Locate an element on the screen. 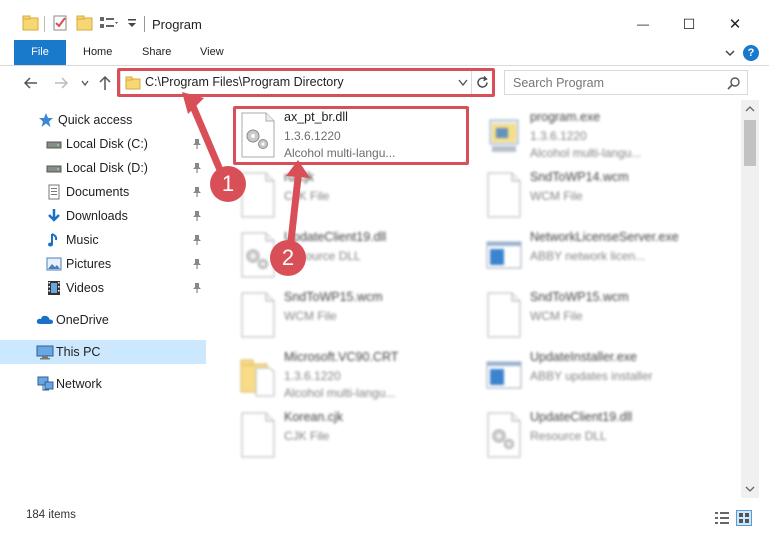 Image resolution: width=769 pixels, height=540 pixels. address-bar: C:\Program Files\Program Directory is located at coordinates (306, 82).